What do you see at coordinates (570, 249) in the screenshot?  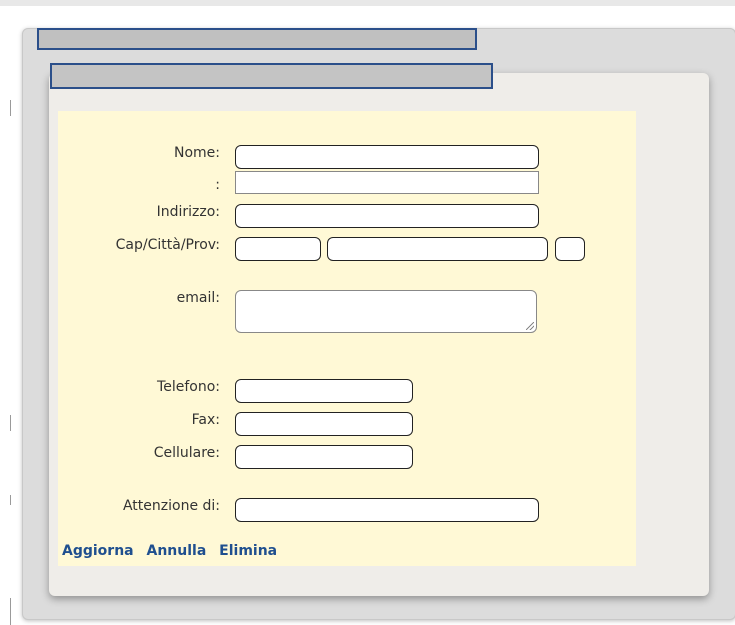 I see `prov-input` at bounding box center [570, 249].